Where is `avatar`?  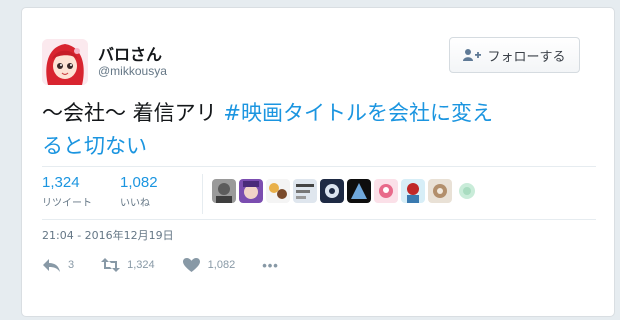 avatar is located at coordinates (65, 62).